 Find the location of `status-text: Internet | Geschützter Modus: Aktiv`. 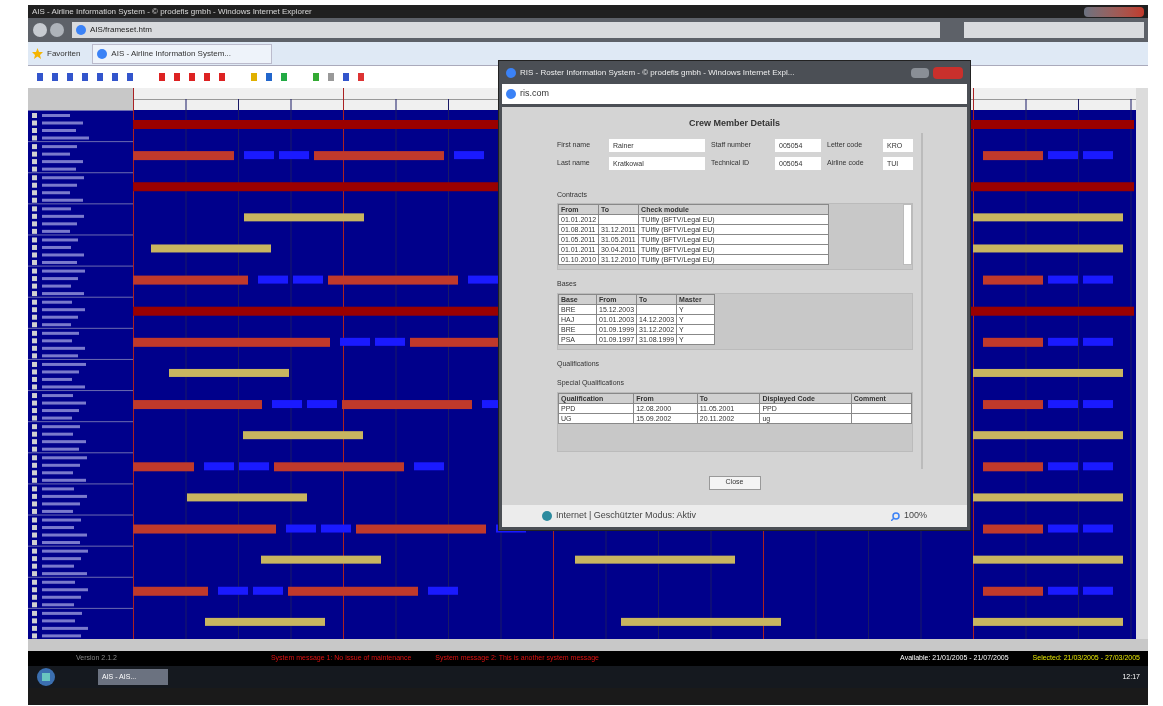

status-text: Internet | Geschützter Modus: Aktiv is located at coordinates (626, 516).